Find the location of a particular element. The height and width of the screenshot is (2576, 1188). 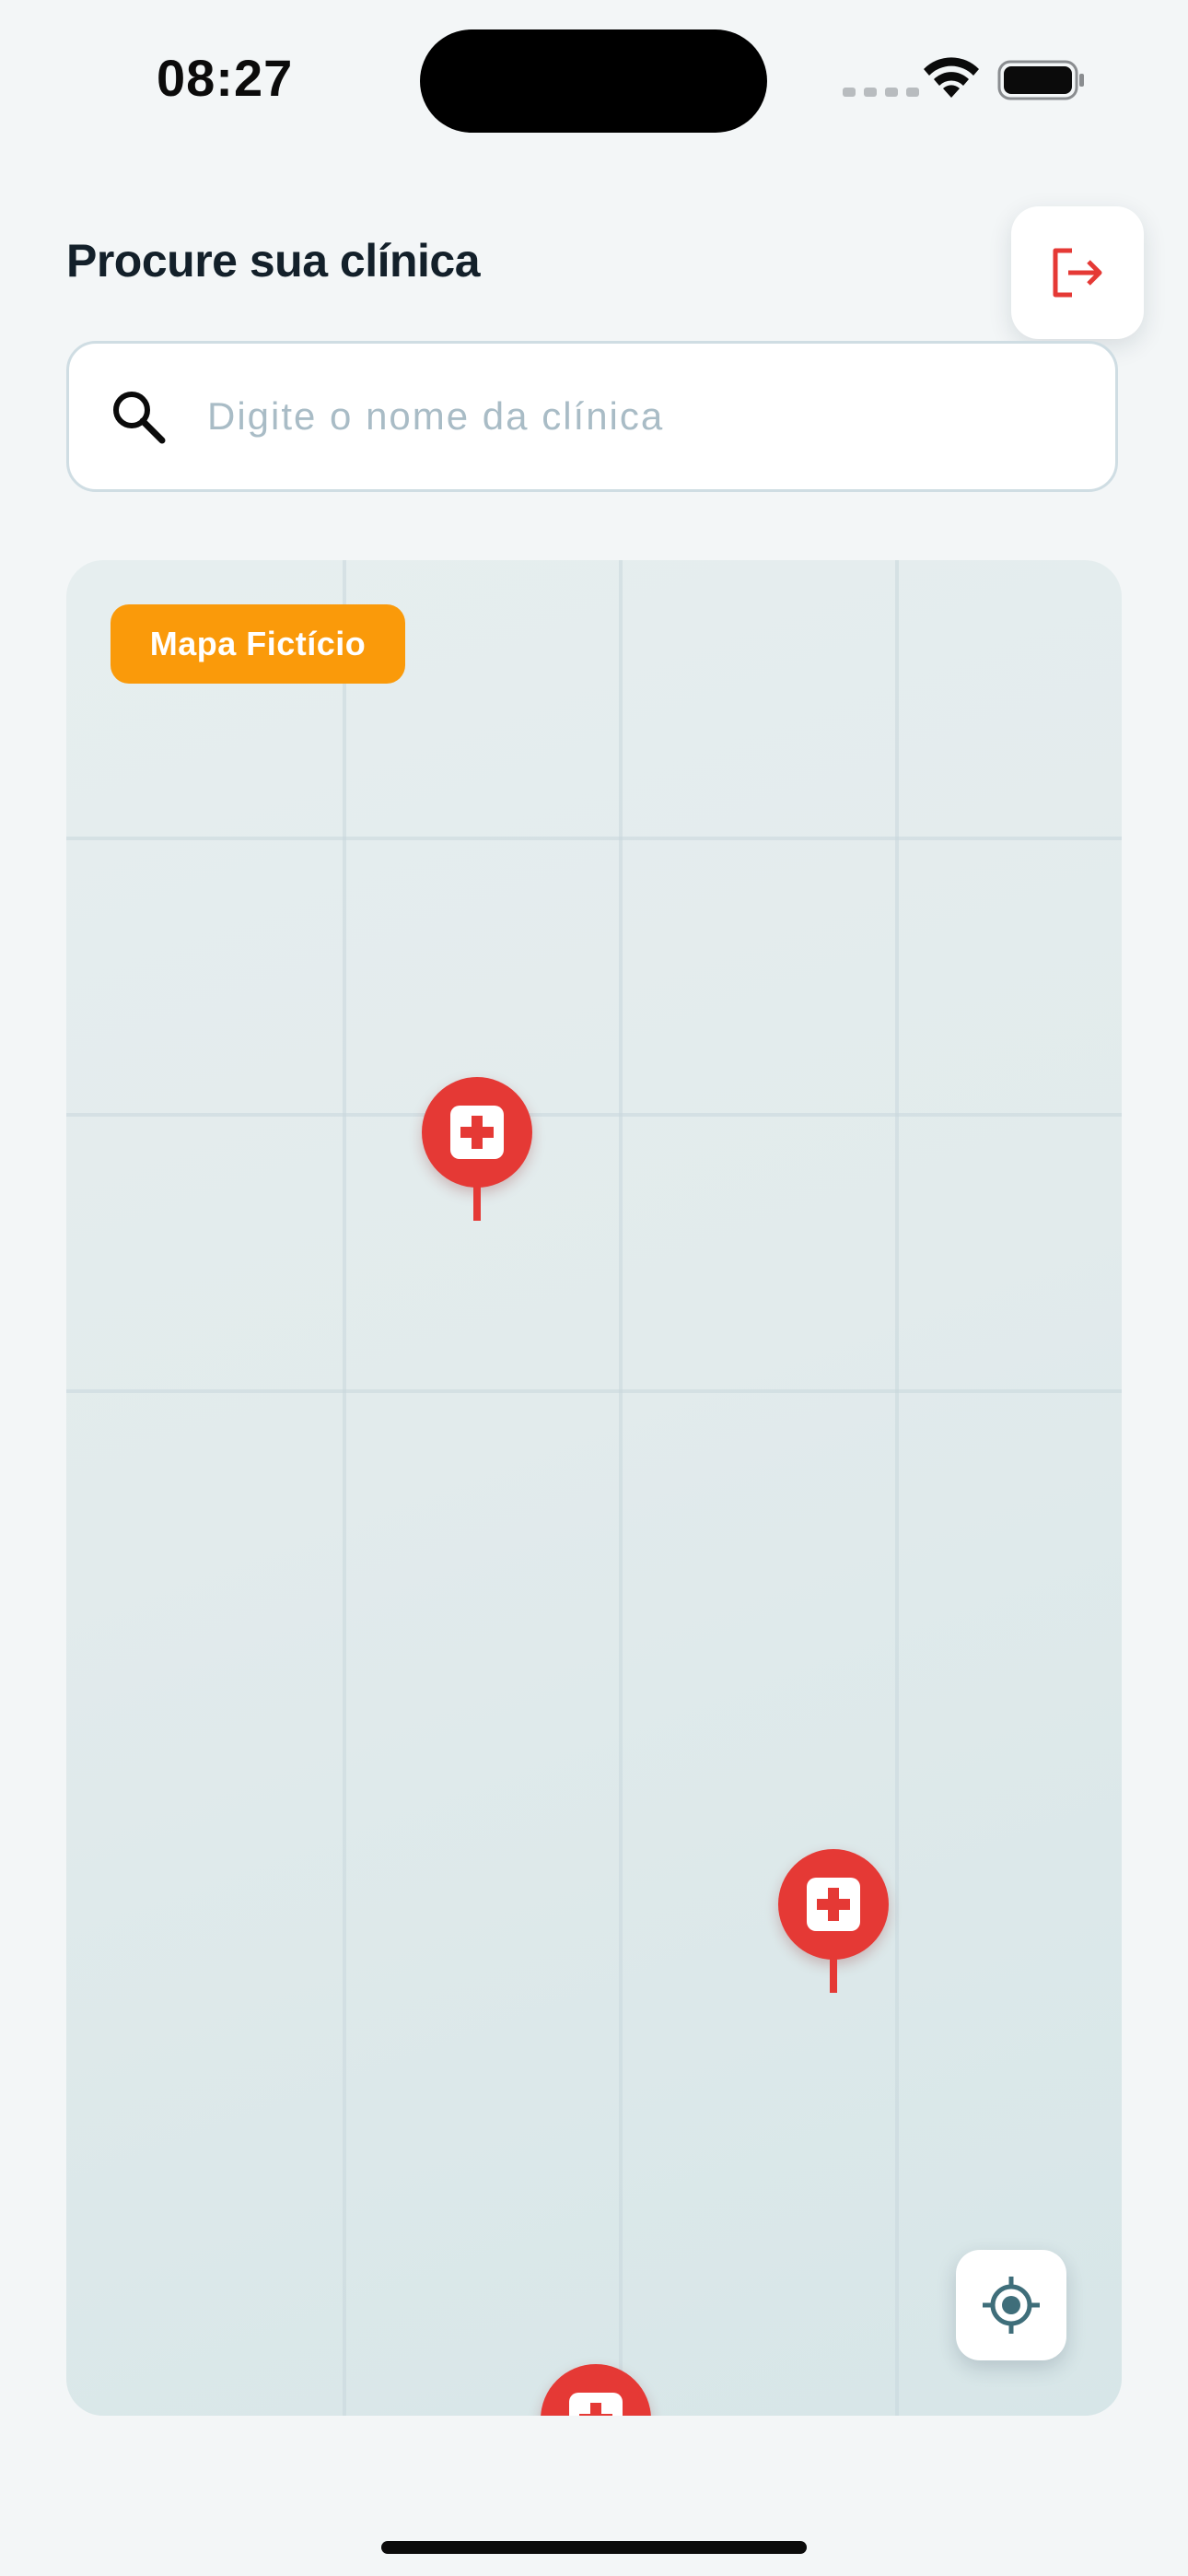

home-indicator is located at coordinates (594, 2547).